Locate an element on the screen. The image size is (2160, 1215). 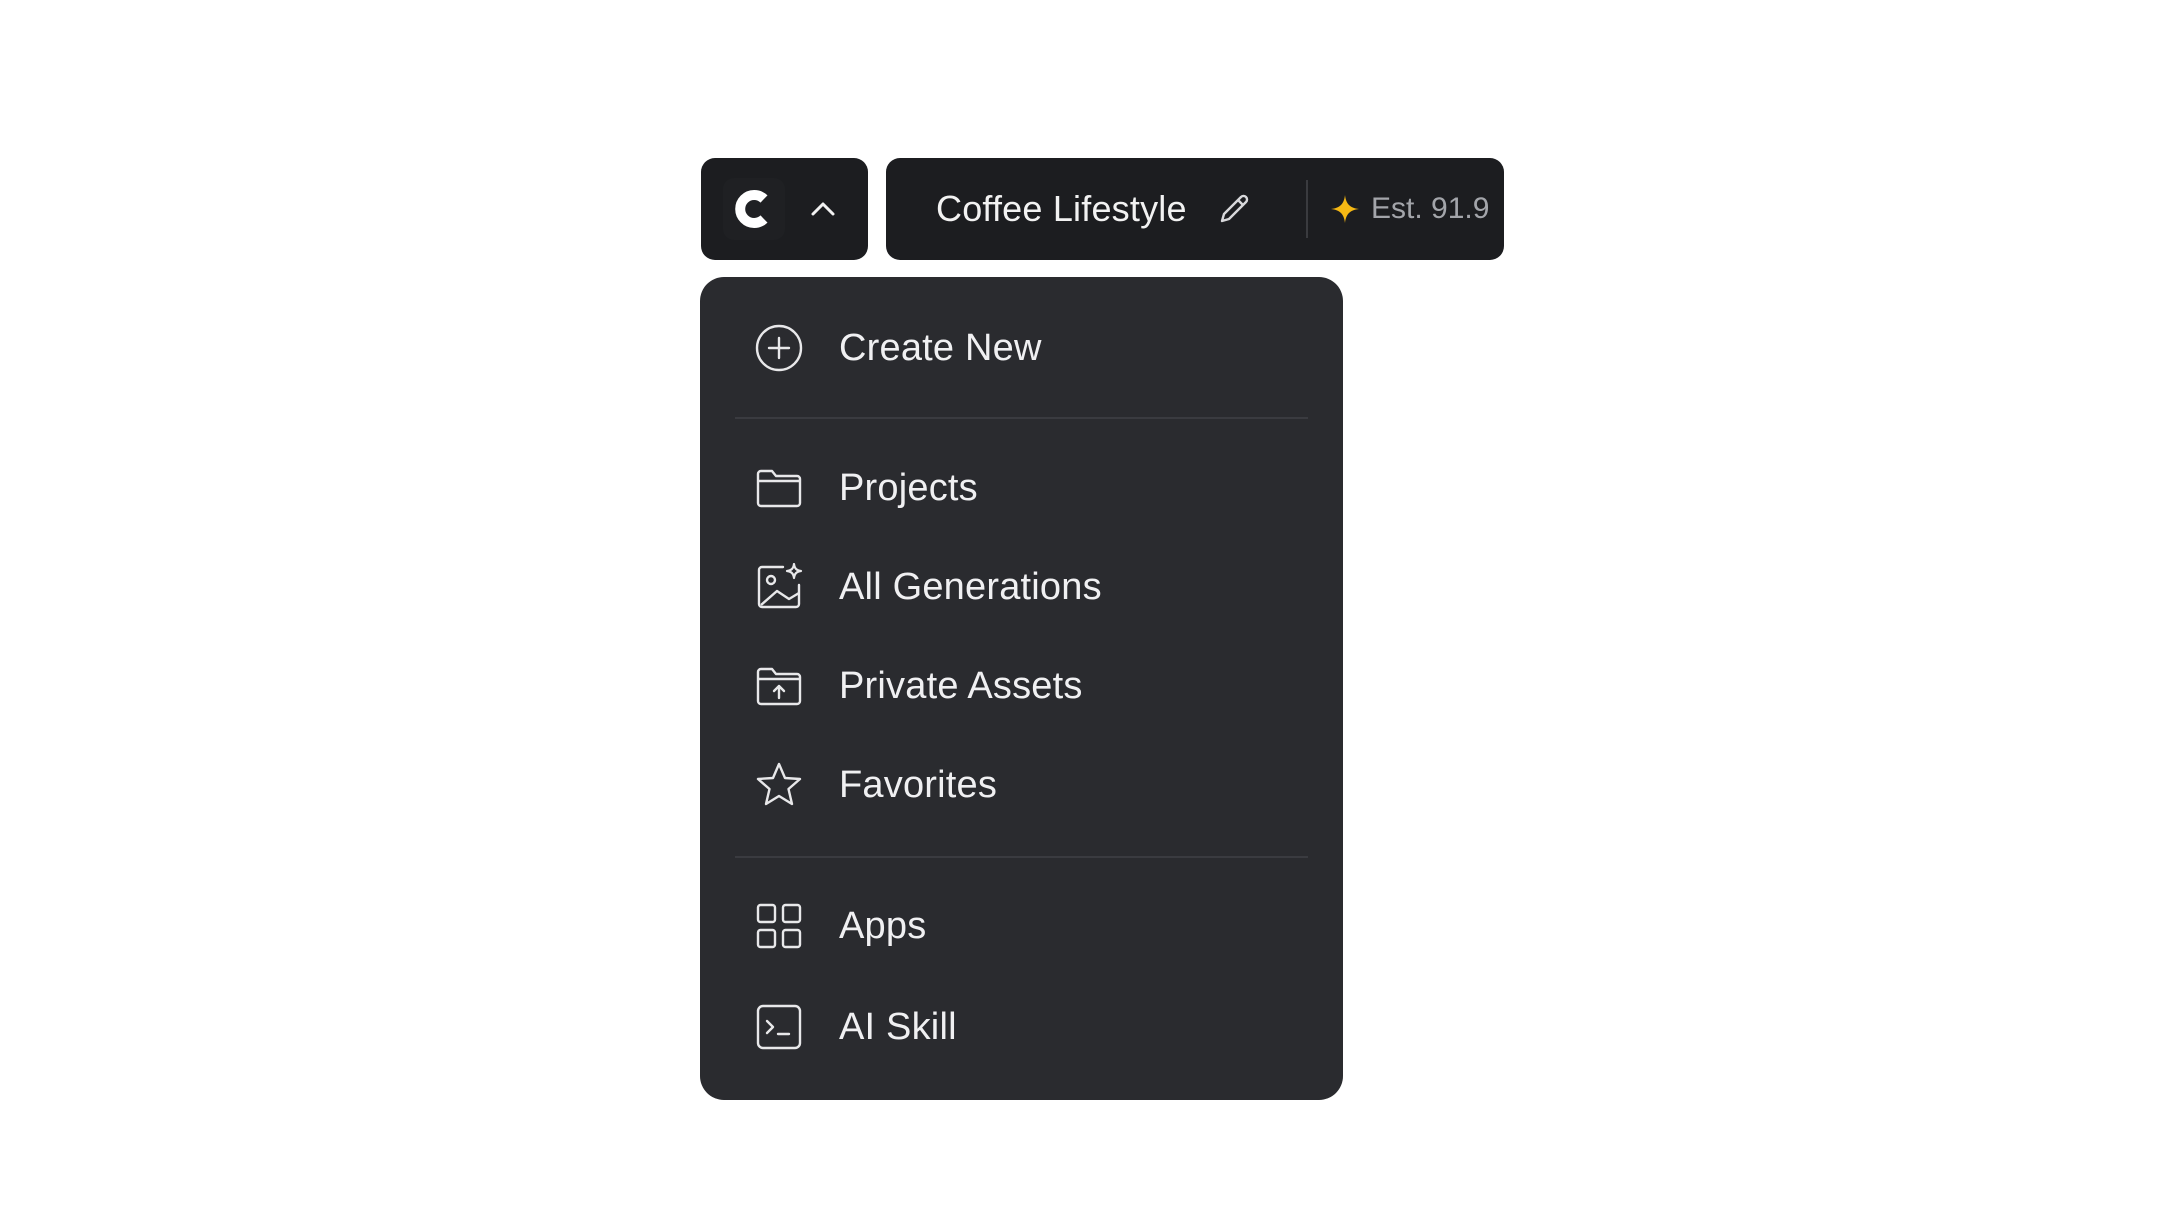
menu-item-label: AI Skill is located at coordinates (898, 1027).